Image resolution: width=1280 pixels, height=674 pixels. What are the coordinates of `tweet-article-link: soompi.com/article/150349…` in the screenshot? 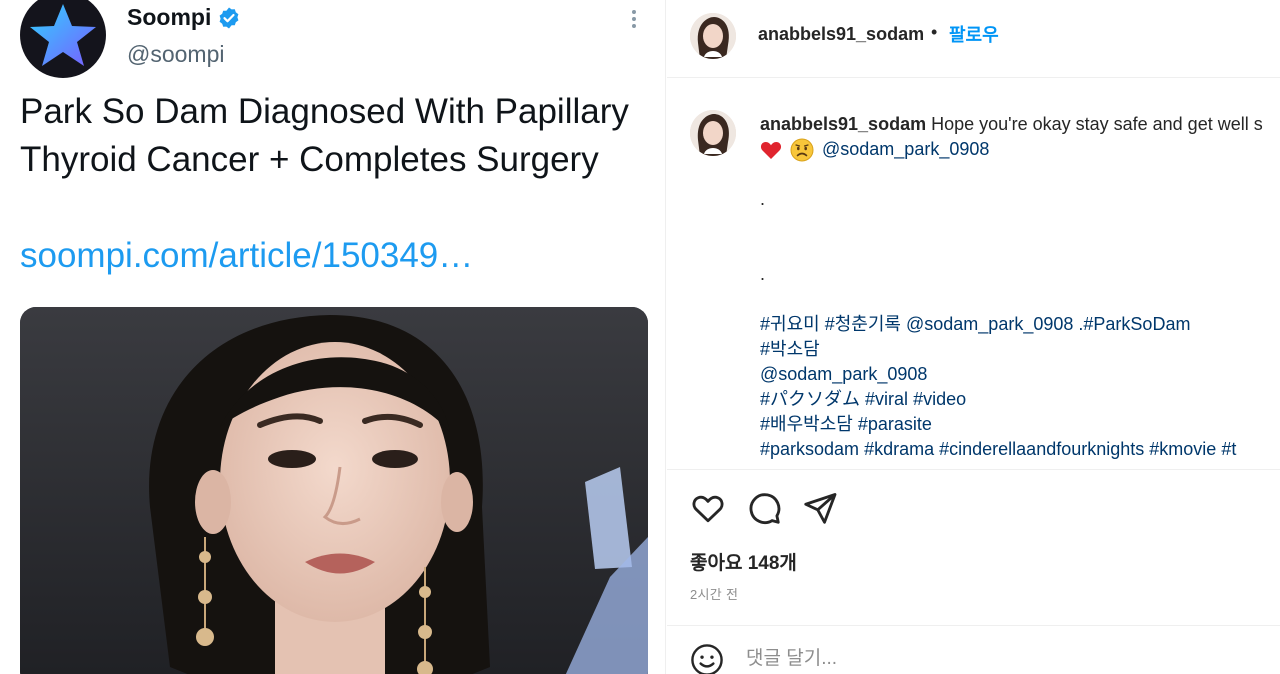 It's located at (246, 256).